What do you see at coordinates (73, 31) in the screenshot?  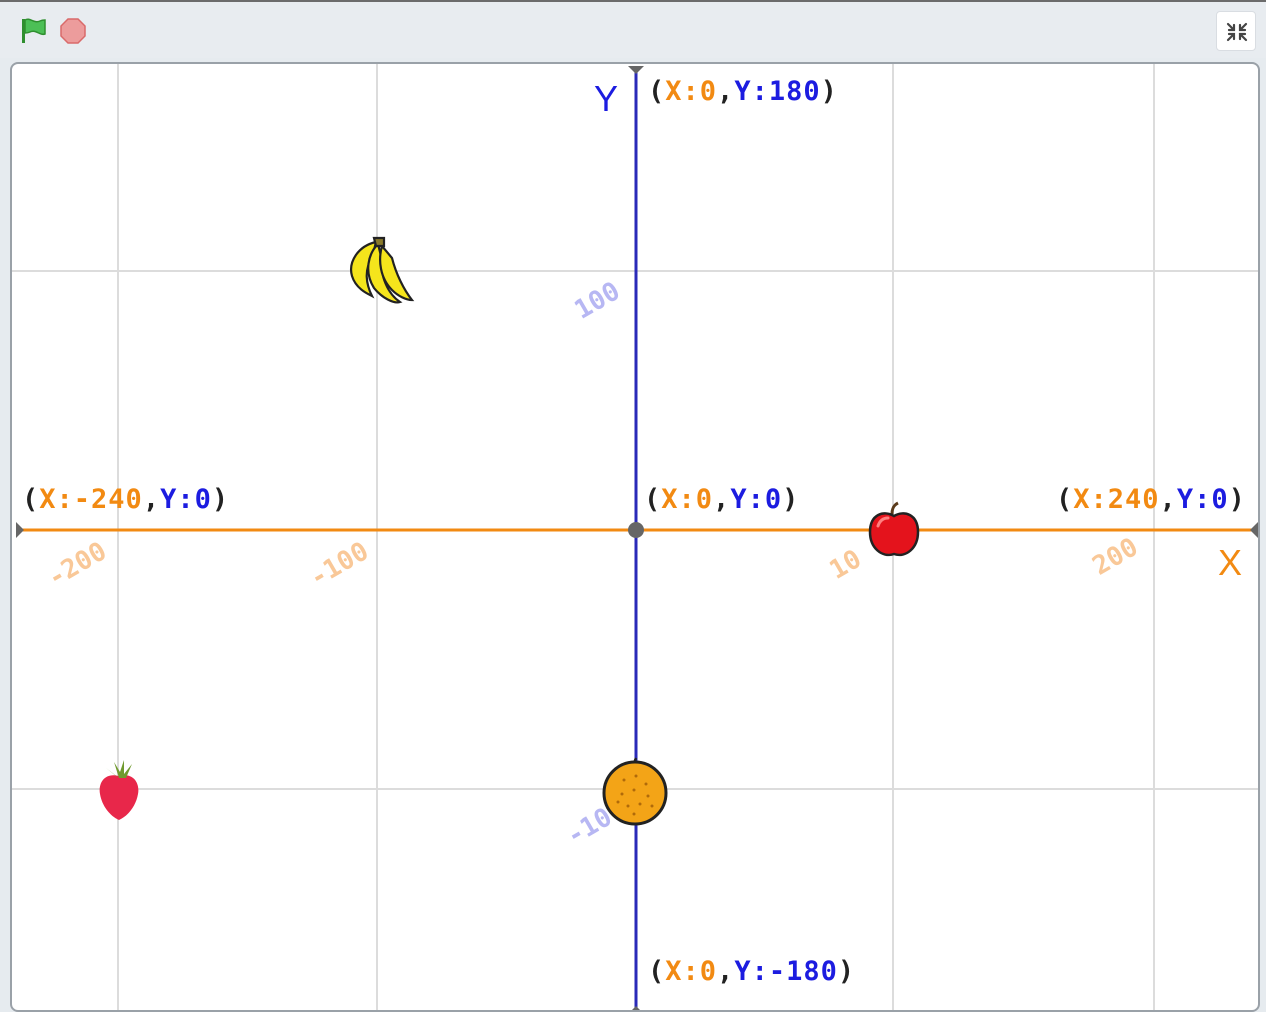 I see `stop-sign-icon` at bounding box center [73, 31].